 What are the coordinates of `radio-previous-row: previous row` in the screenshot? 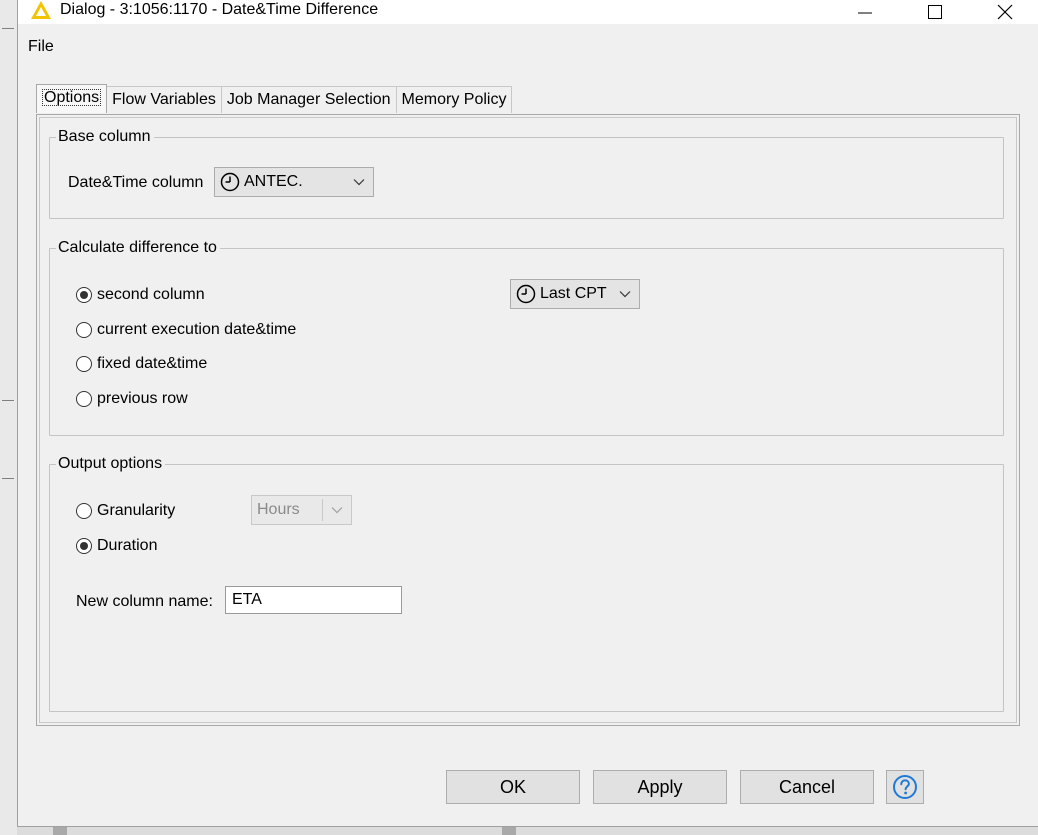 It's located at (132, 399).